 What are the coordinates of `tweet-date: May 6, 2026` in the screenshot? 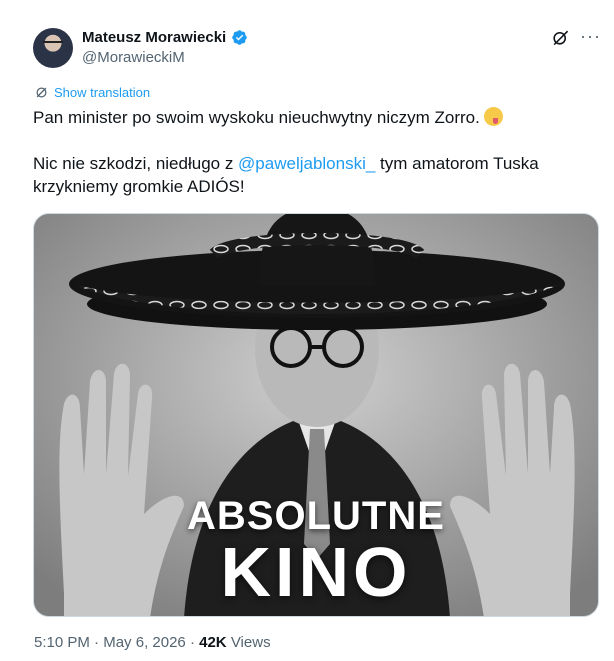 It's located at (144, 642).